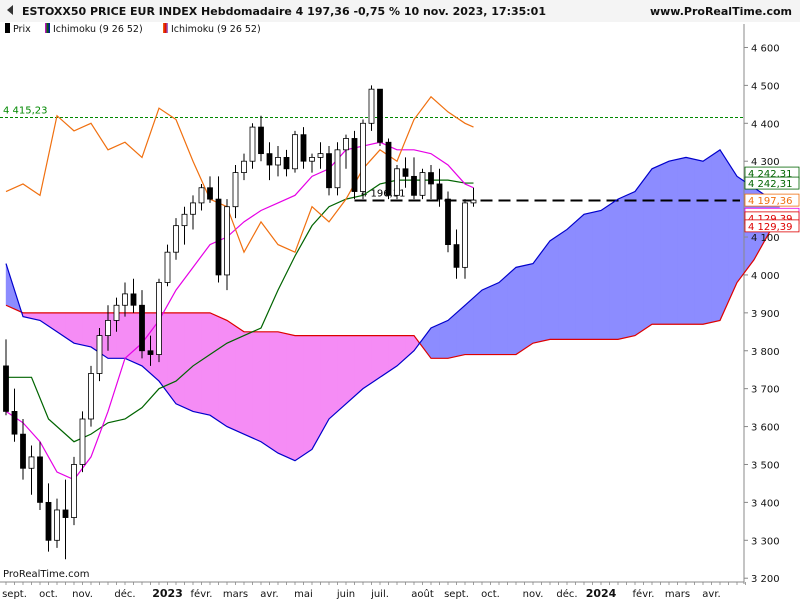 Image resolution: width=800 pixels, height=600 pixels. I want to click on x-tick-label: oct., so click(48, 594).